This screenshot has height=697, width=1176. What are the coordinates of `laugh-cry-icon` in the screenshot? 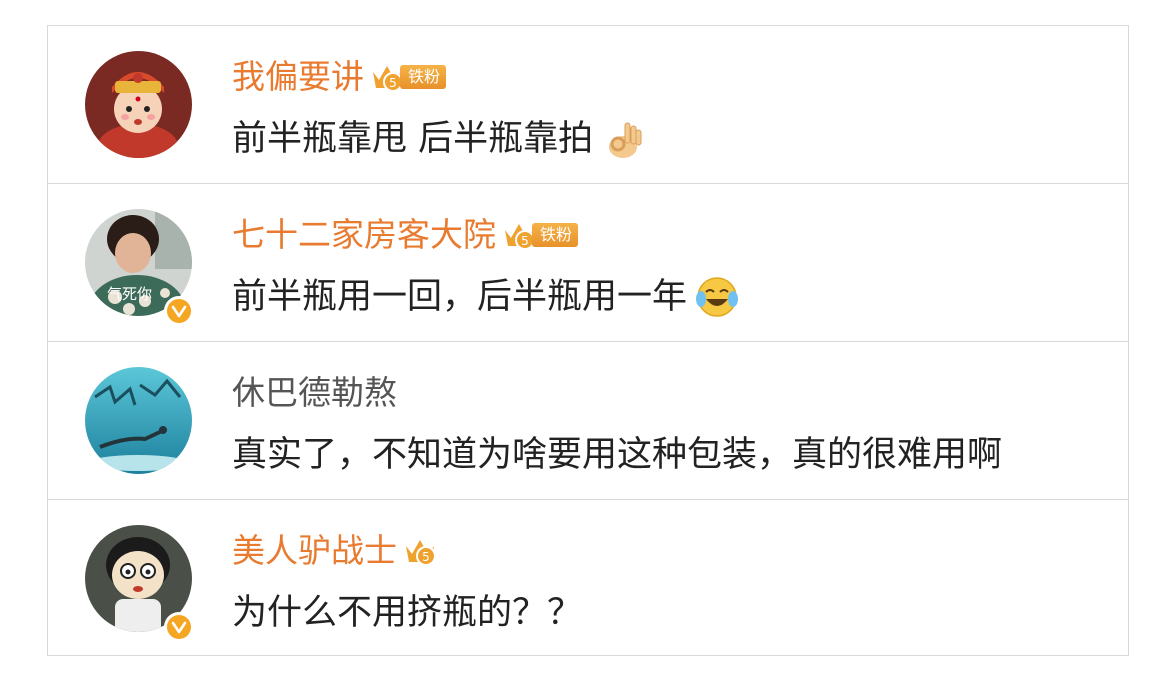 It's located at (717, 297).